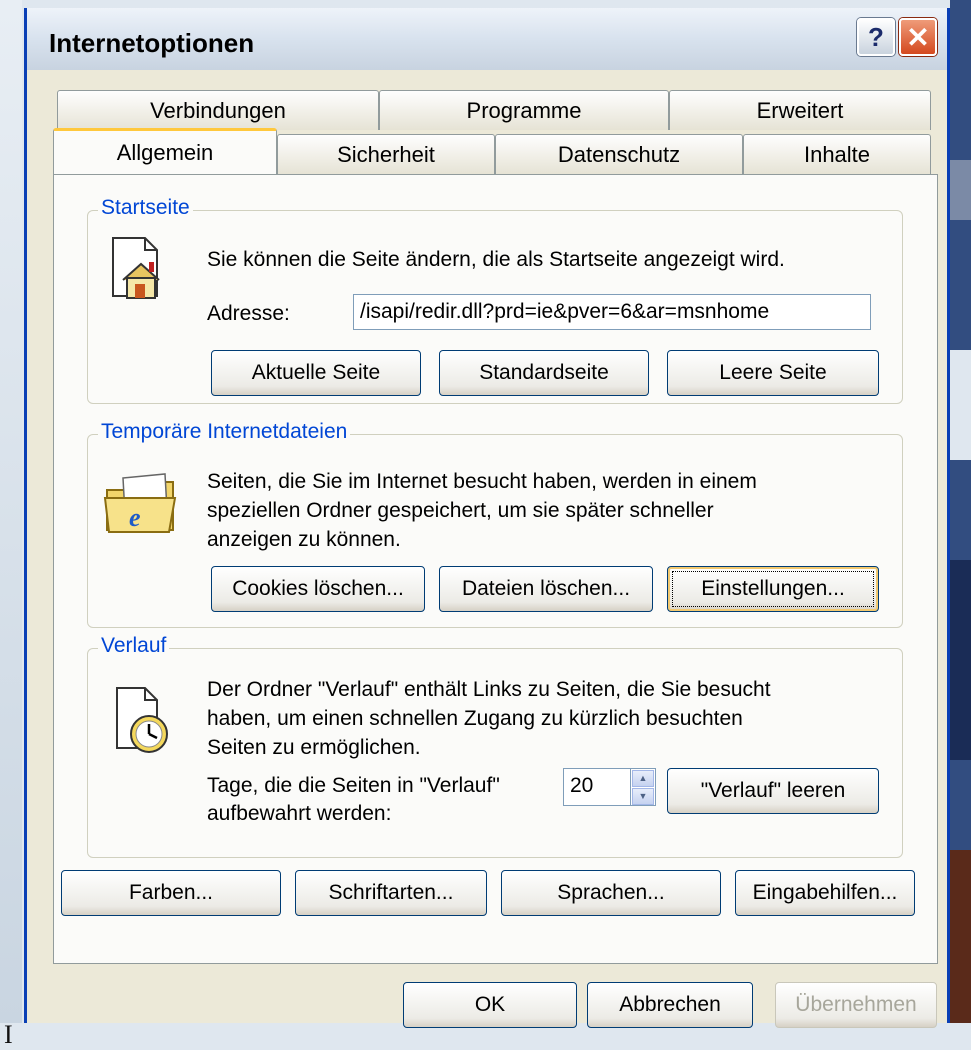  Describe the element at coordinates (316, 373) in the screenshot. I see `current-page-button: Aktuelle Seite` at that location.